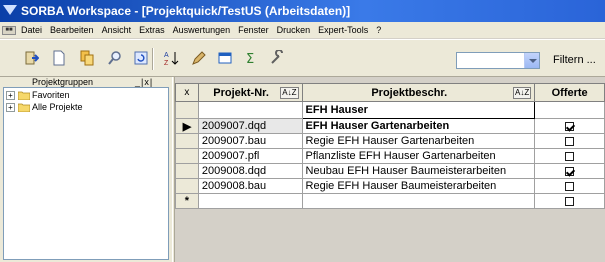 This screenshot has width=605, height=262. Describe the element at coordinates (10, 10) in the screenshot. I see `app-logo-icon` at that location.